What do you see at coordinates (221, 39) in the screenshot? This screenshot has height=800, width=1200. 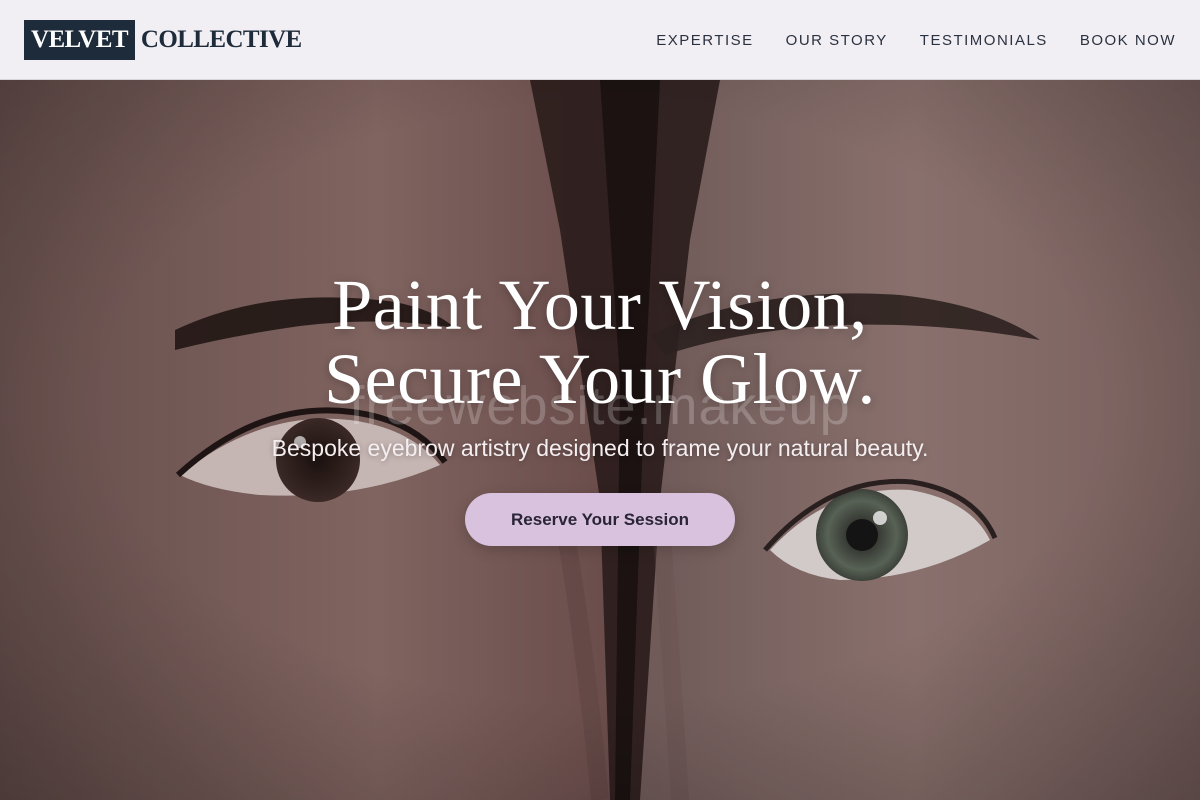 I see `logo-text: COLLECTIVE` at bounding box center [221, 39].